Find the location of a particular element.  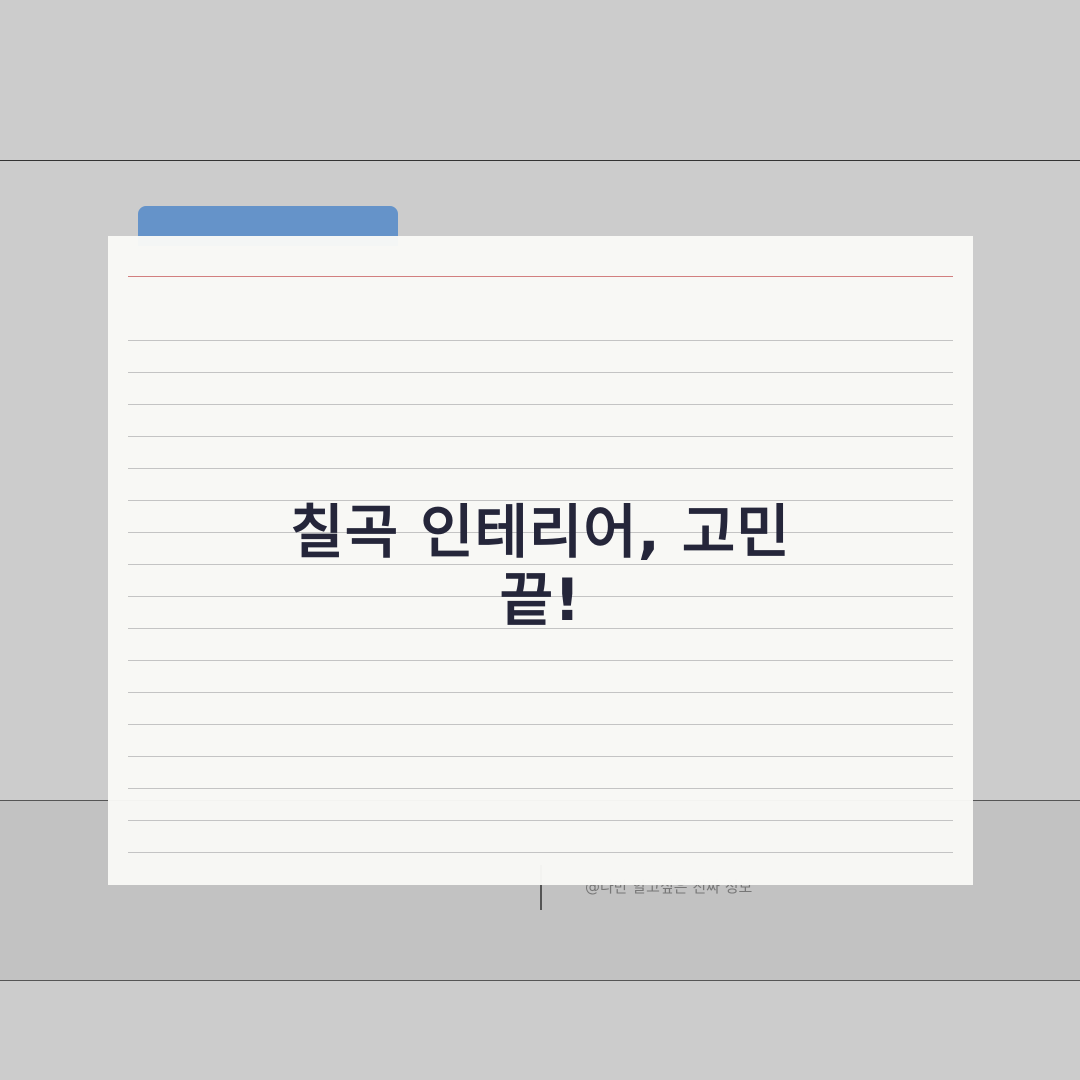

page-title: 칠곡 인테리어, 고민 끝! is located at coordinates (540, 566).